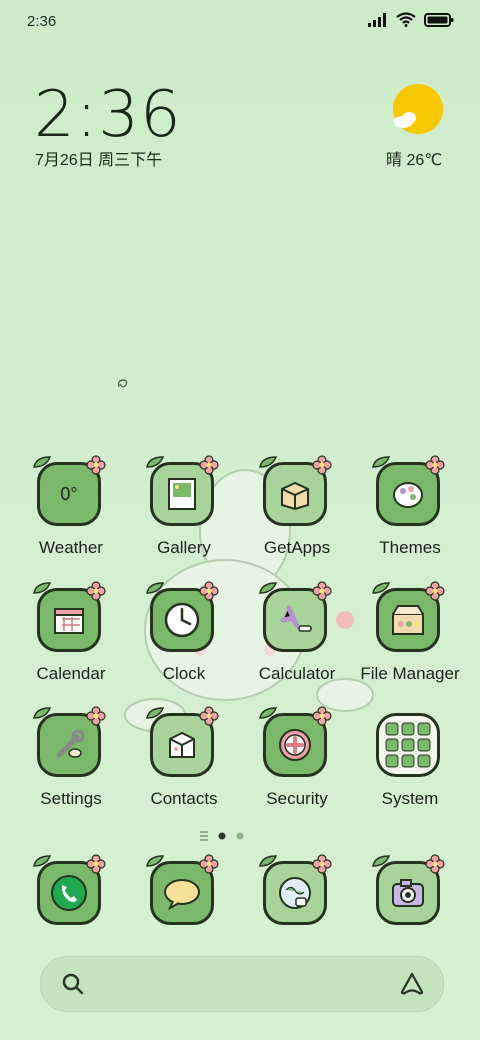  I want to click on assistant-icon, so click(412, 984).